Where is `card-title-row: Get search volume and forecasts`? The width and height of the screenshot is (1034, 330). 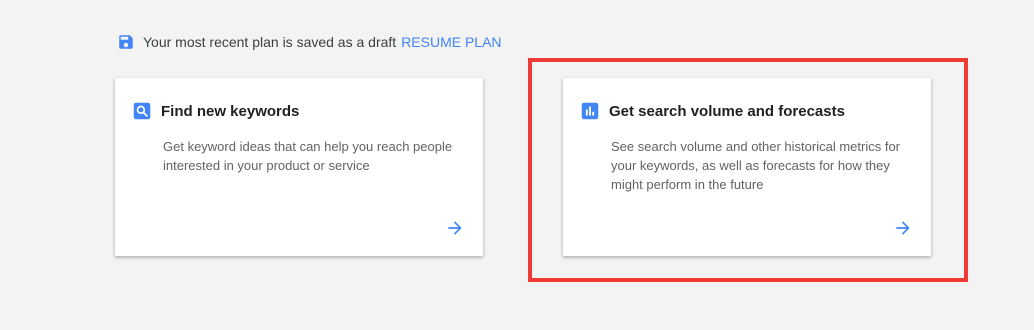
card-title-row: Get search volume and forecasts is located at coordinates (713, 111).